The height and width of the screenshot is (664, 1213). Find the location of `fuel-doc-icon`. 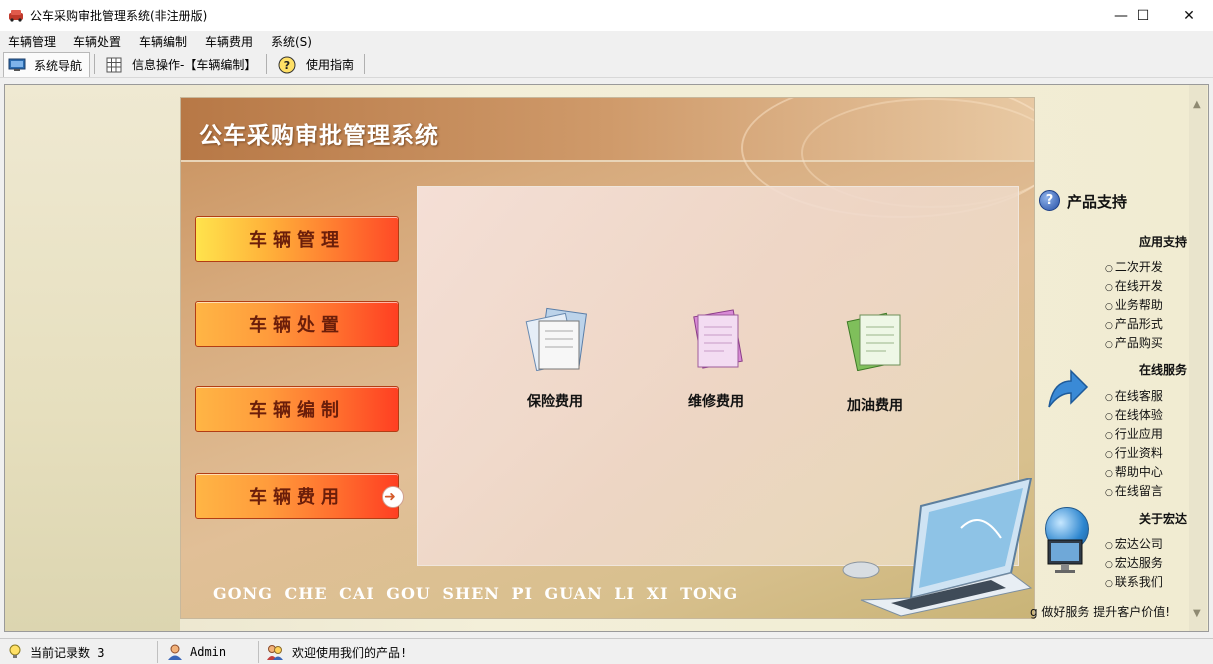

fuel-doc-icon is located at coordinates (873, 341).